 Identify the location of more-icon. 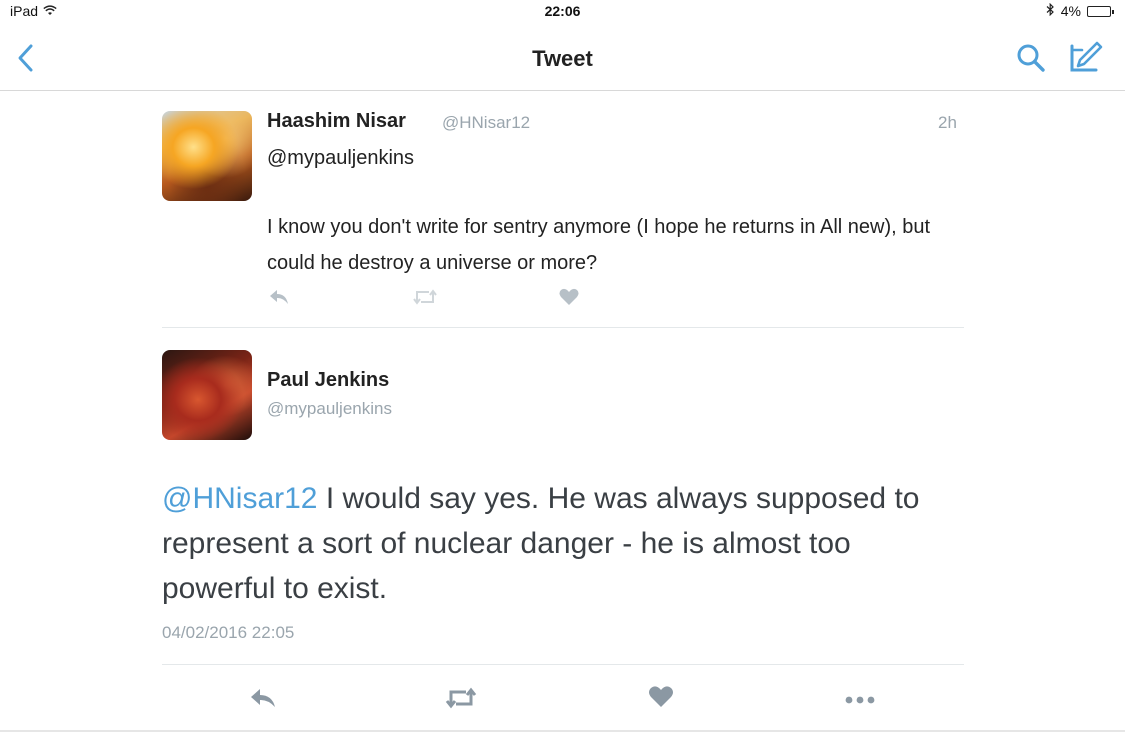
(860, 700).